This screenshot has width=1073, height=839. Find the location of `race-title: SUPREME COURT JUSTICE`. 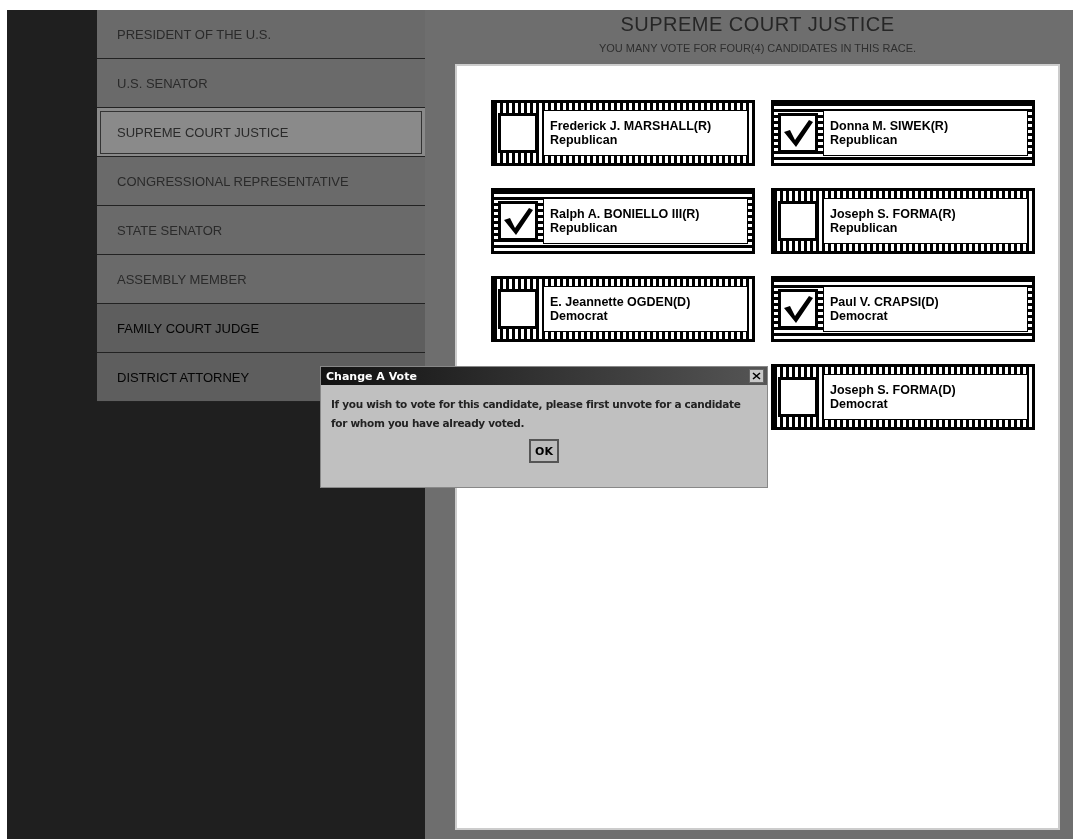

race-title: SUPREME COURT JUSTICE is located at coordinates (757, 24).